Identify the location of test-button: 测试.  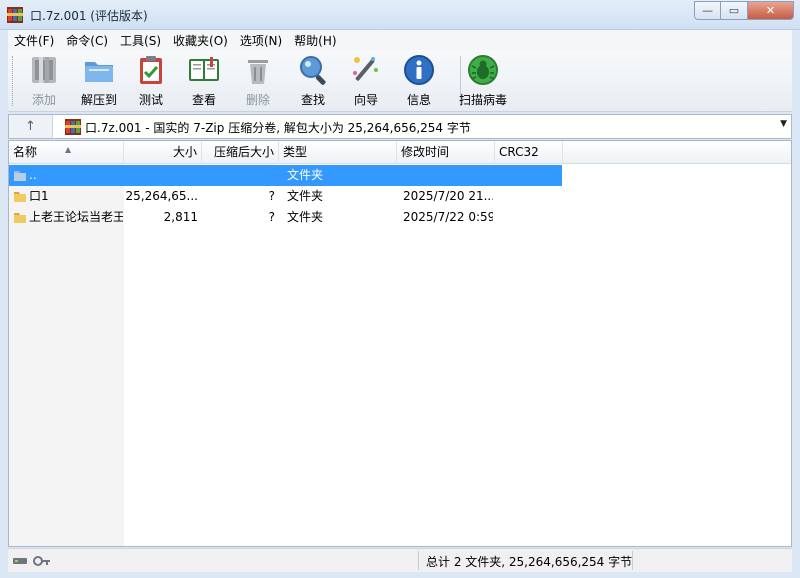
(151, 81).